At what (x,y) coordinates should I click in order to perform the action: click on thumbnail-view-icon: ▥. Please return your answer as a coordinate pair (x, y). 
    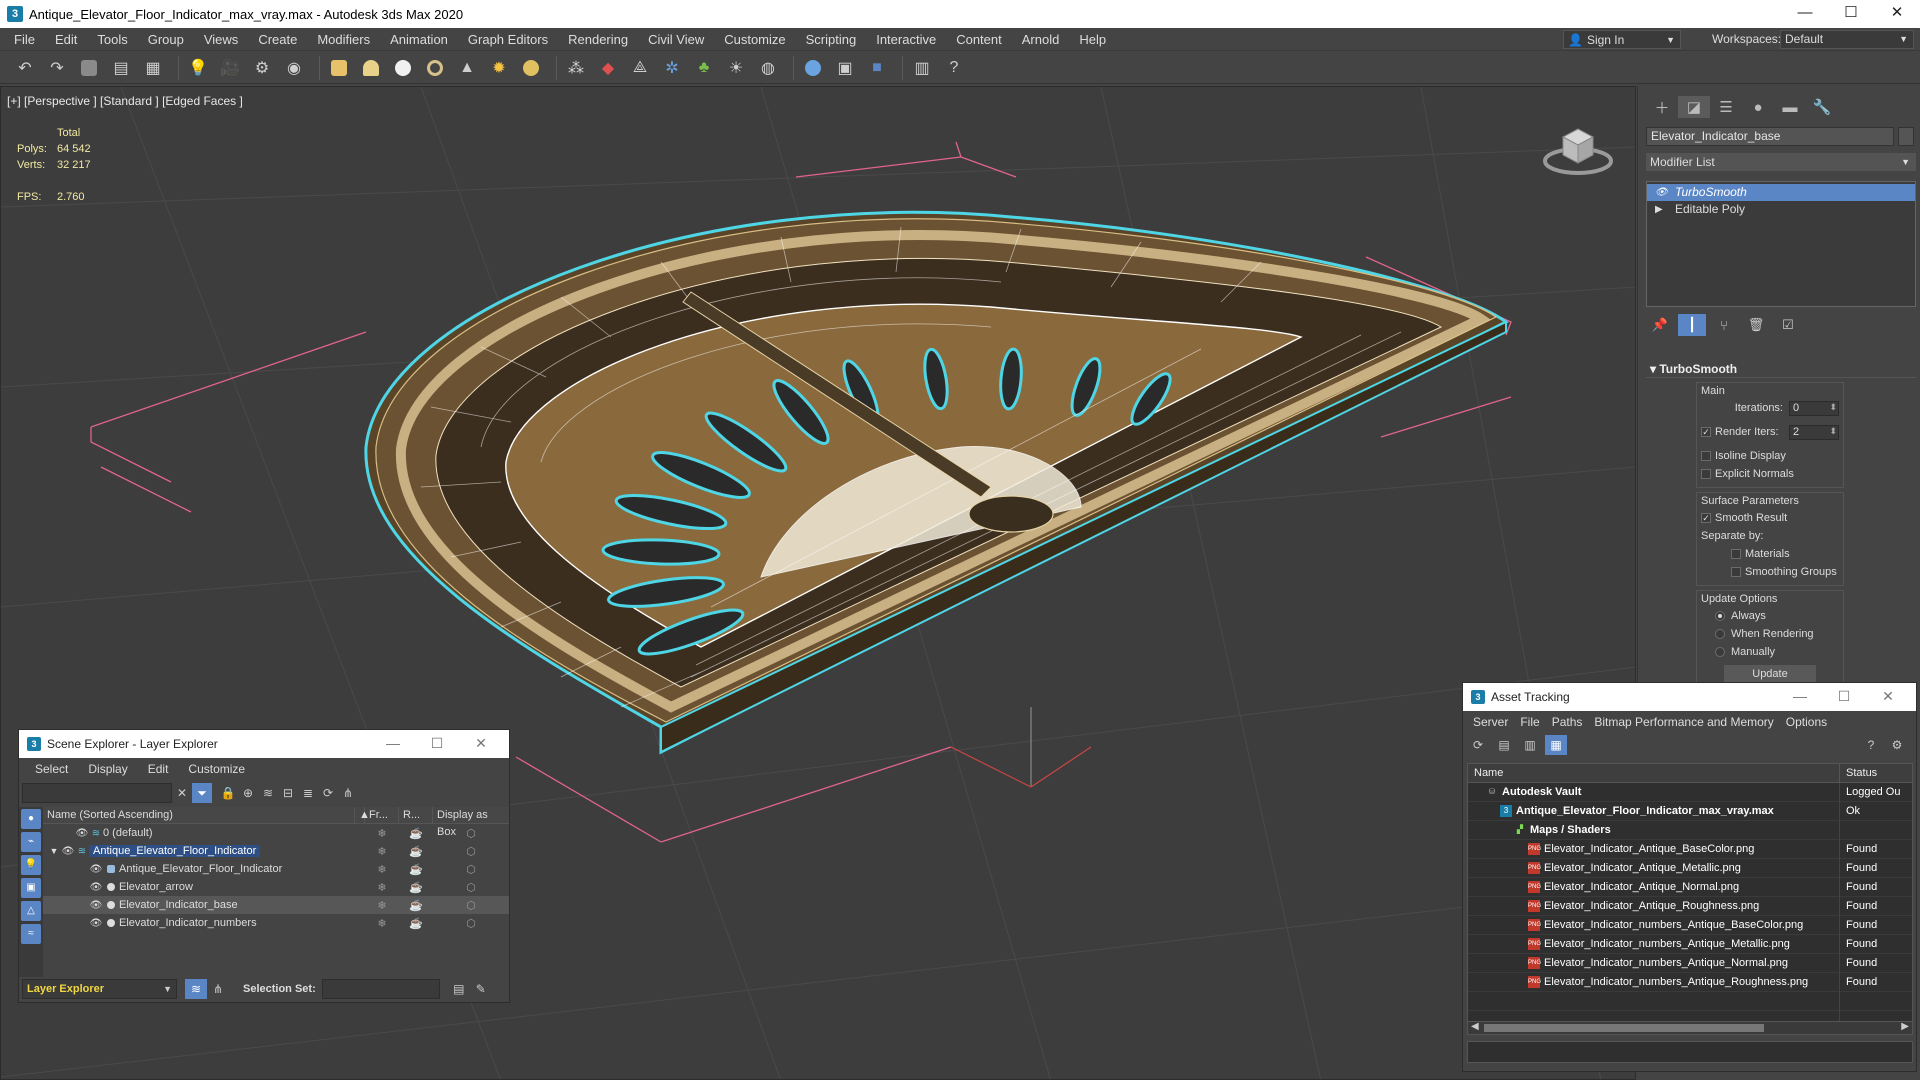
    Looking at the image, I should click on (1530, 745).